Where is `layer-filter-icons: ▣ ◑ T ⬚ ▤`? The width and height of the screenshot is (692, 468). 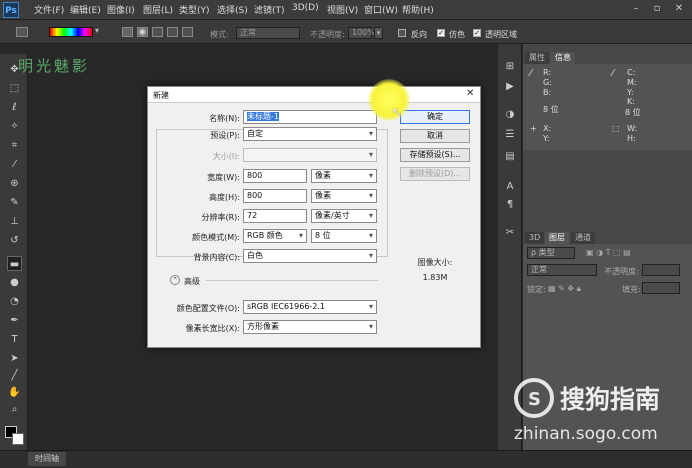
layer-filter-icons: ▣ ◑ T ⬚ ▤ is located at coordinates (608, 252).